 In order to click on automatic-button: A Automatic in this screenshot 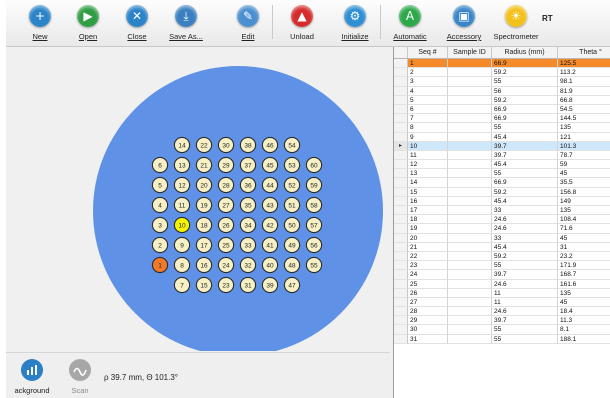, I will do `click(410, 23)`.